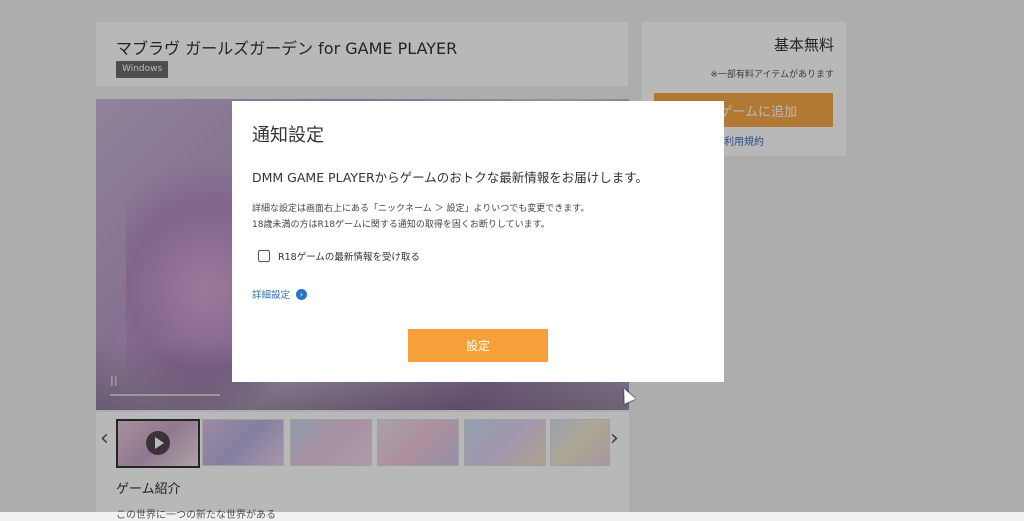 Image resolution: width=1024 pixels, height=521 pixels. What do you see at coordinates (264, 256) in the screenshot?
I see `r18-checkbox` at bounding box center [264, 256].